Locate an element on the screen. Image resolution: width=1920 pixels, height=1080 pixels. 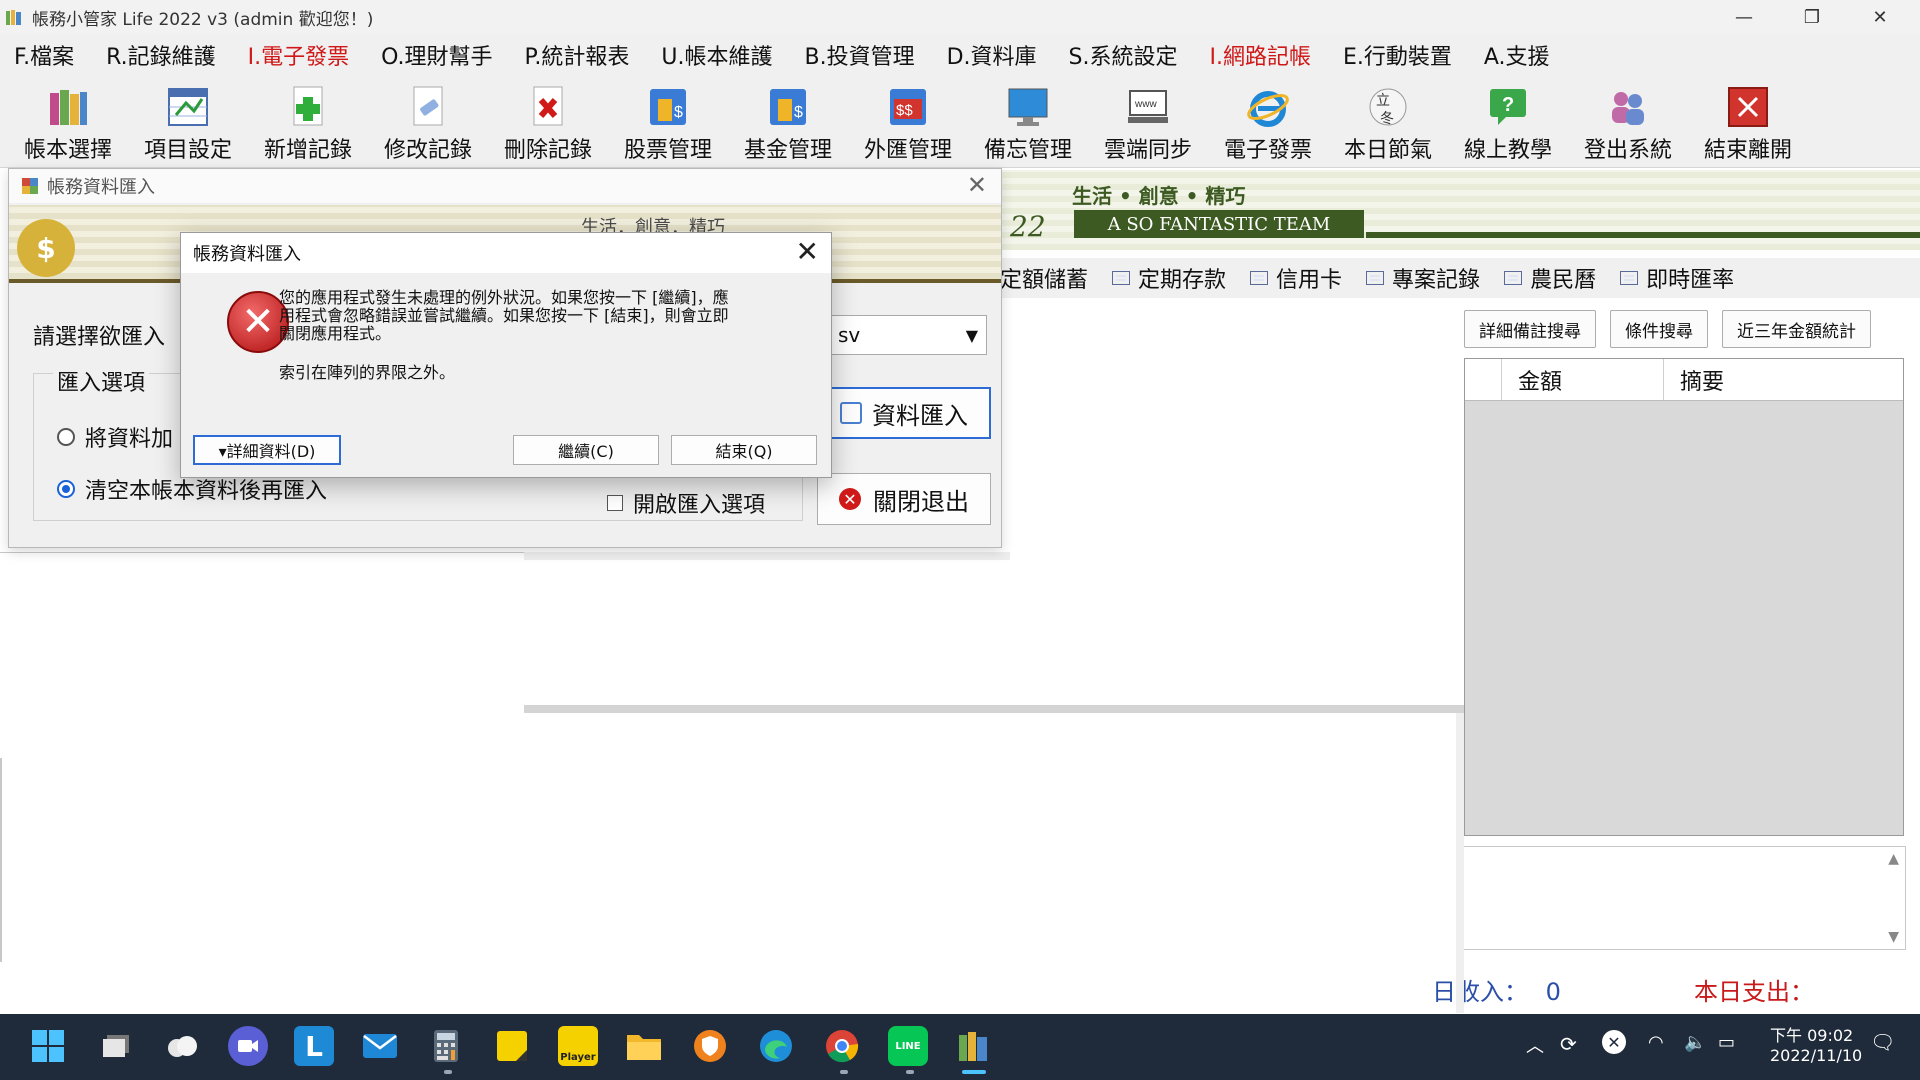
toolbar-button: 新增記錄 is located at coordinates (308, 121).